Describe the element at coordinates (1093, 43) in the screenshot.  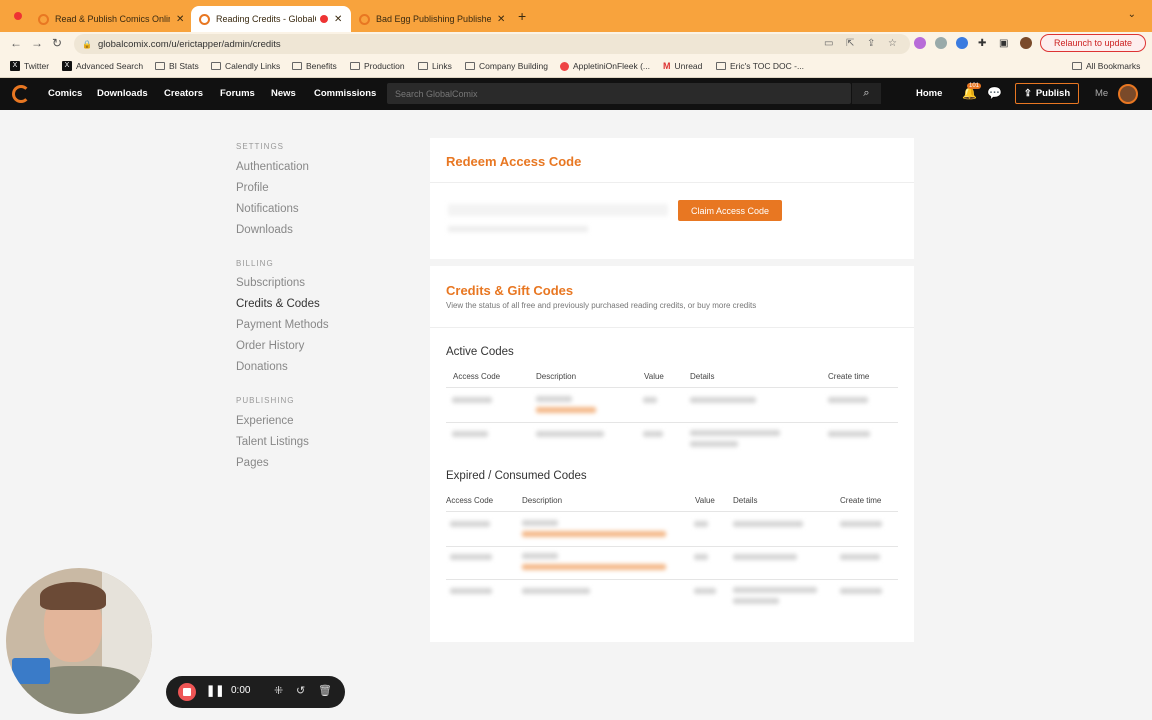
I see `relaunch-button: Relaunch to update` at that location.